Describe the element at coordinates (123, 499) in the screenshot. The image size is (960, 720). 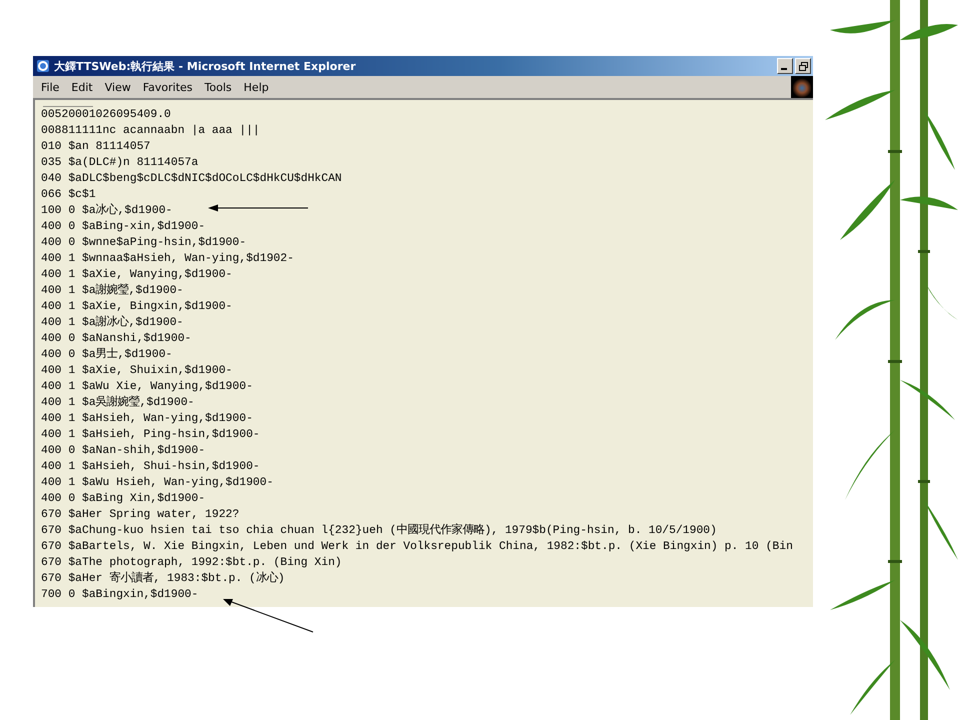
I see `record-line: 400 0 $aBing Xin,$d1900-` at that location.